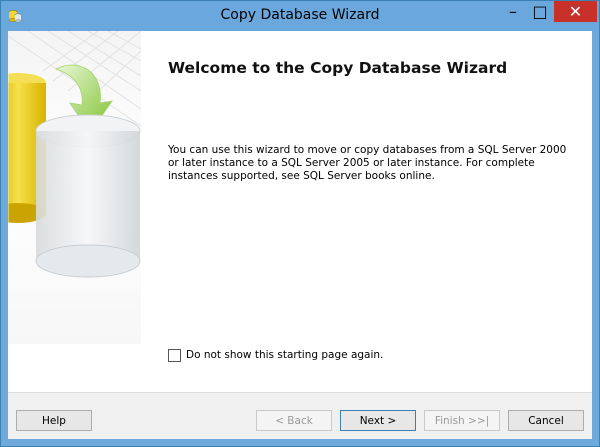 Image resolution: width=600 pixels, height=447 pixels. What do you see at coordinates (284, 355) in the screenshot?
I see `dont-show-again-label: Do not show this starting page again.` at bounding box center [284, 355].